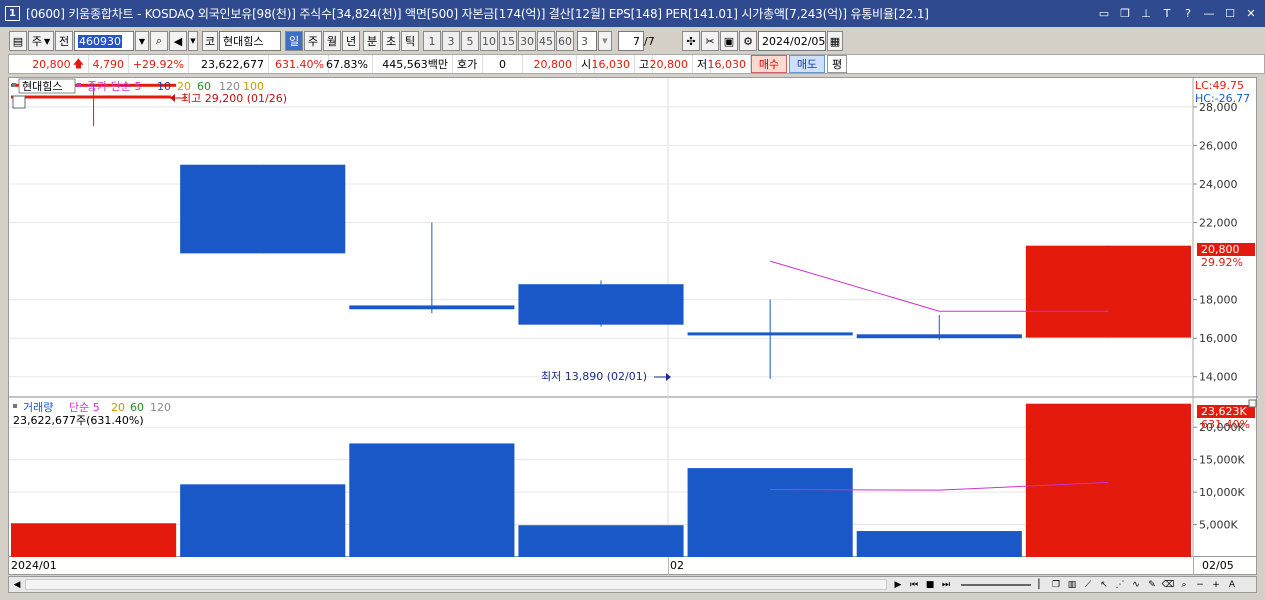 This screenshot has height=600, width=1265. Describe the element at coordinates (160, 407) in the screenshot. I see `vol-ma-period-120: 120` at that location.